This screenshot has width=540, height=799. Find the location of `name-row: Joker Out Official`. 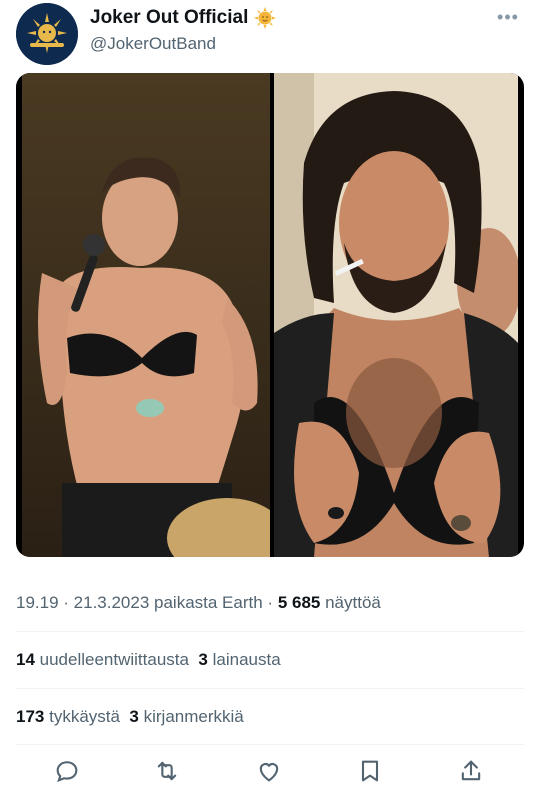

name-row: Joker Out Official is located at coordinates (183, 18).